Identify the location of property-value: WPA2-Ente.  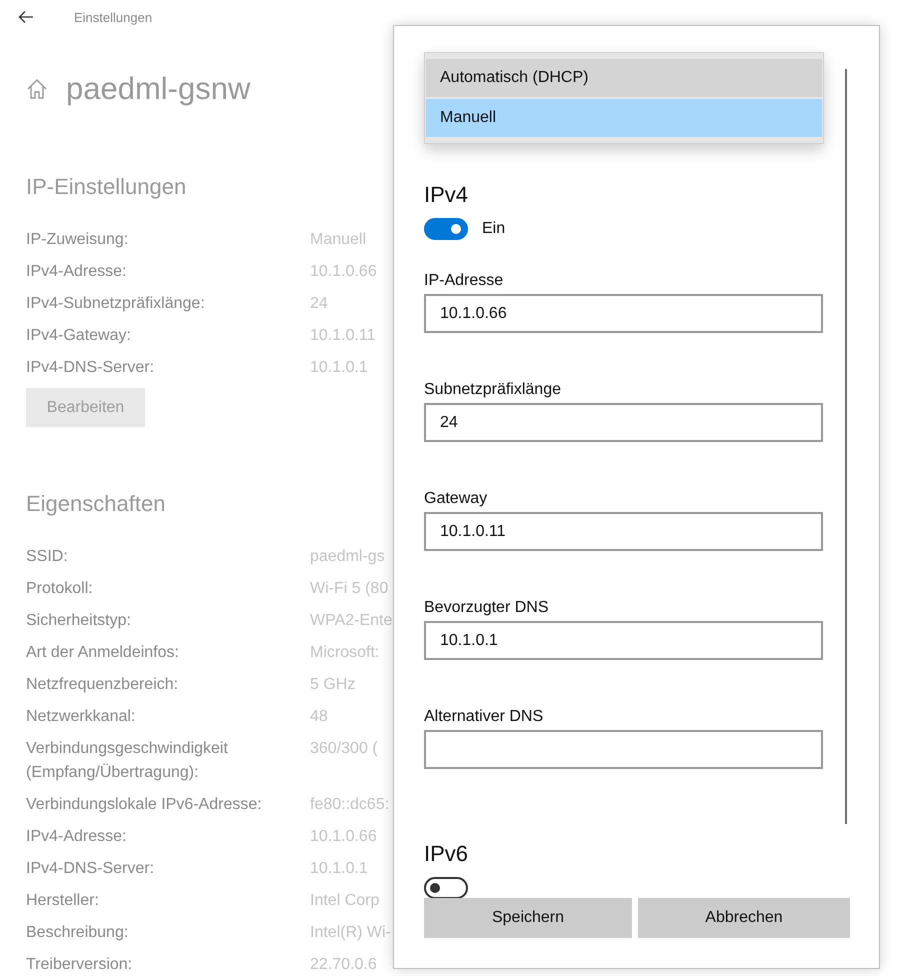
(351, 621).